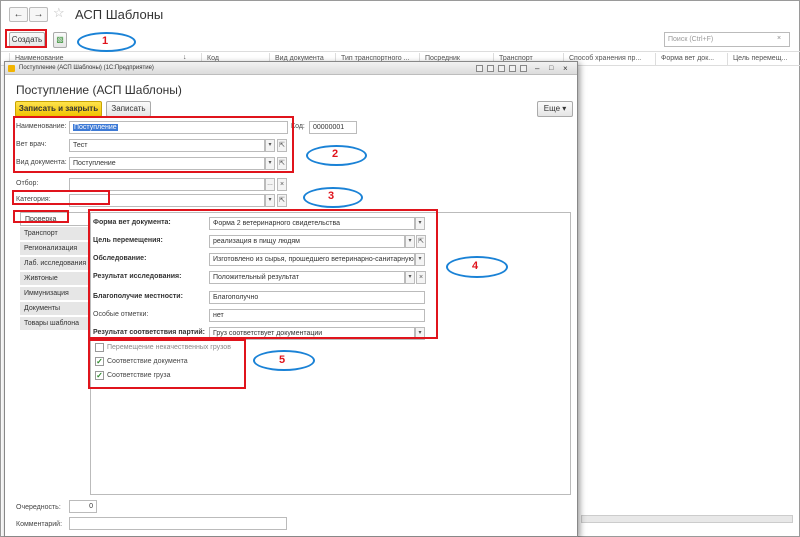 This screenshot has height=537, width=800. Describe the element at coordinates (11, 68) in the screenshot. I see `app-logo-icon` at that location.